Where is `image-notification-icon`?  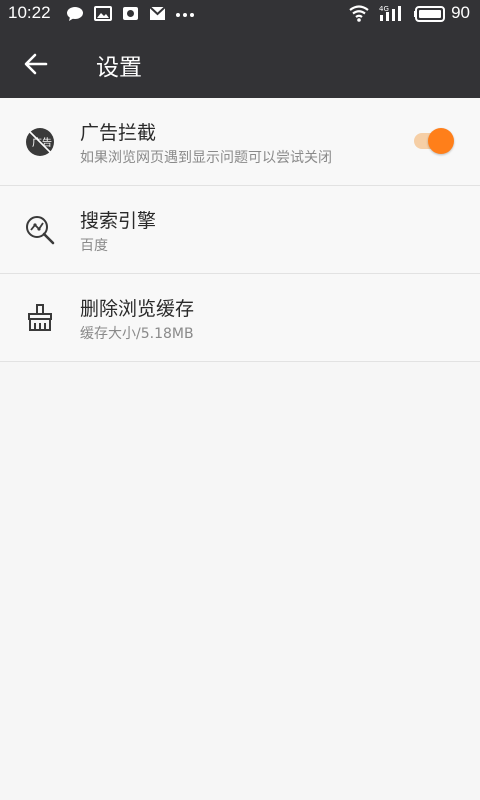 image-notification-icon is located at coordinates (103, 13).